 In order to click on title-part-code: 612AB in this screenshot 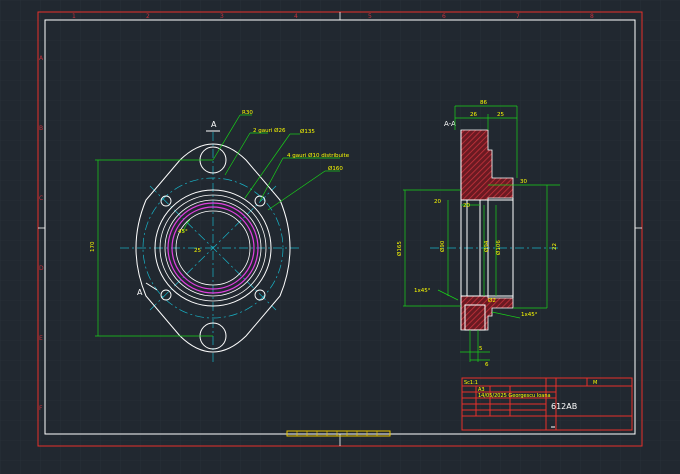, I will do `click(564, 406)`.